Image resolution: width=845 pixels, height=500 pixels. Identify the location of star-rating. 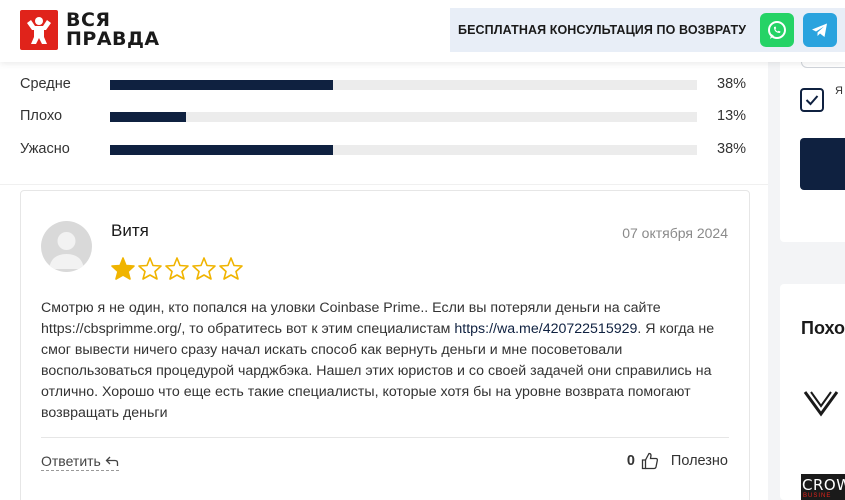
(177, 268).